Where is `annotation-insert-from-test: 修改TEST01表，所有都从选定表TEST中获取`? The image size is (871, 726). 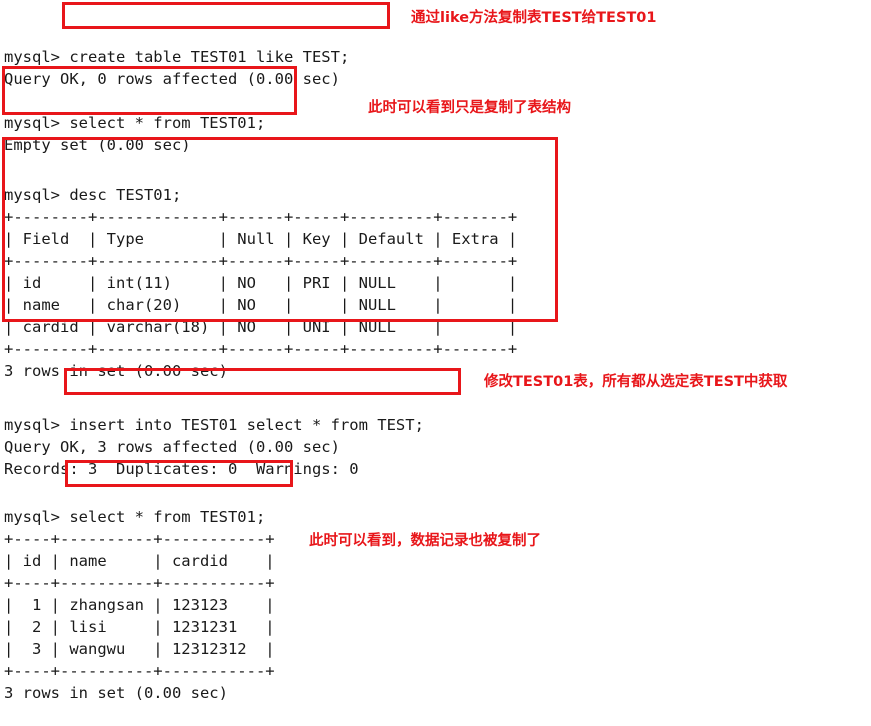 annotation-insert-from-test: 修改TEST01表，所有都从选定表TEST中获取 is located at coordinates (636, 382).